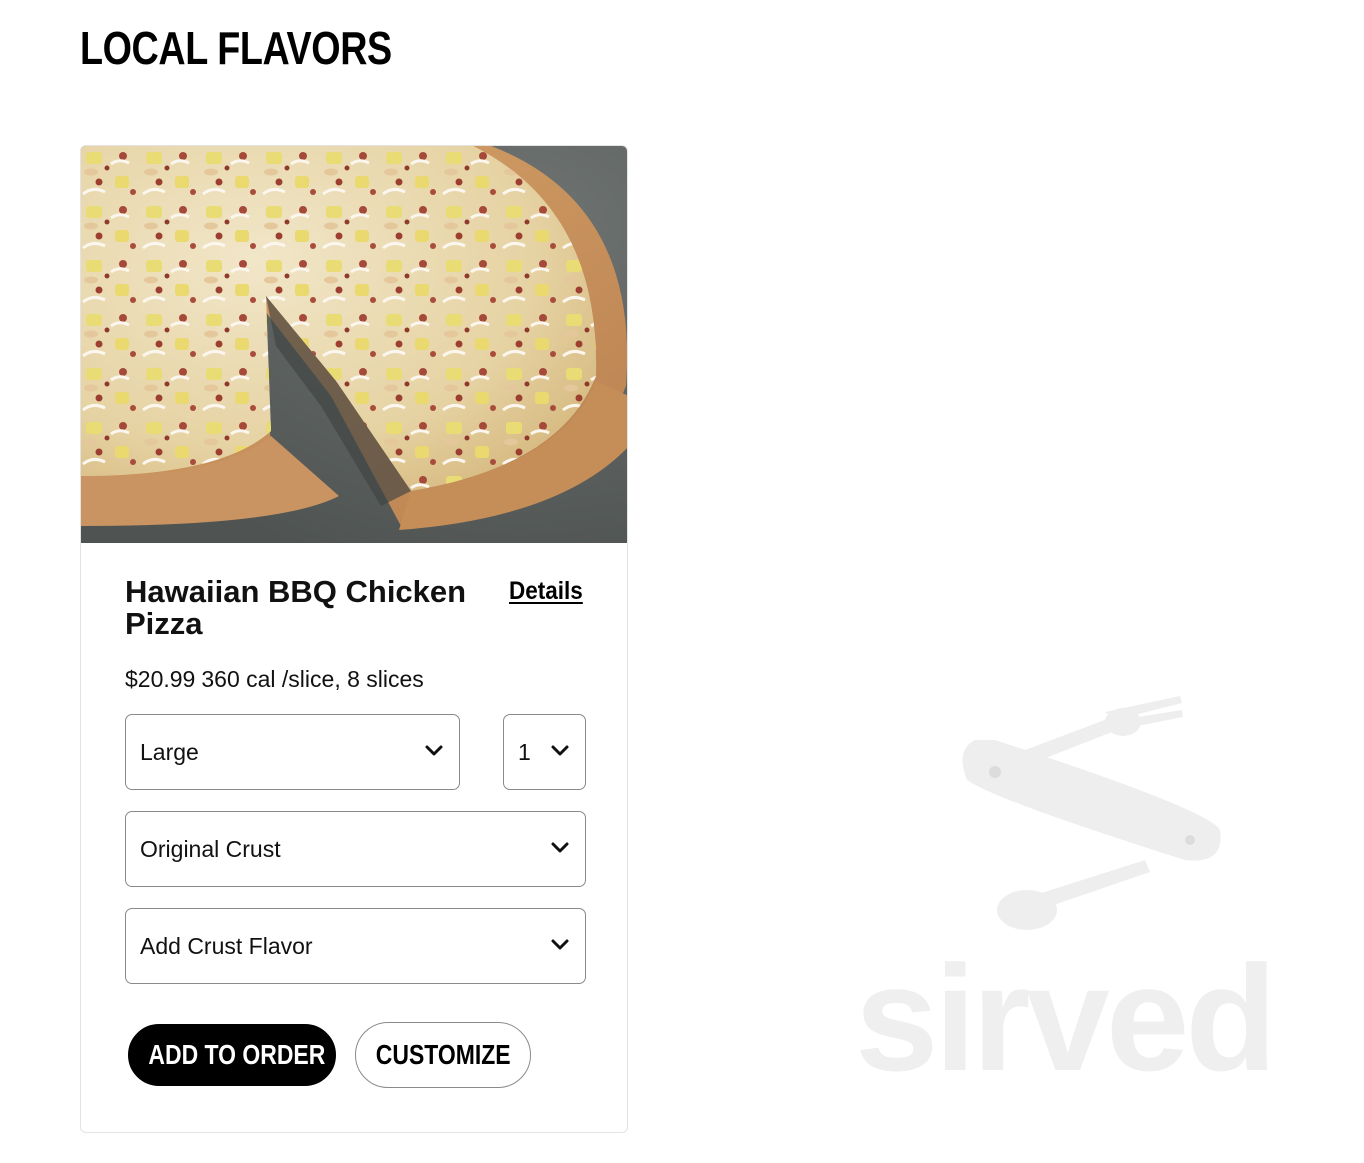 This screenshot has width=1364, height=1163. I want to click on crust-select: Original Crust, so click(355, 849).